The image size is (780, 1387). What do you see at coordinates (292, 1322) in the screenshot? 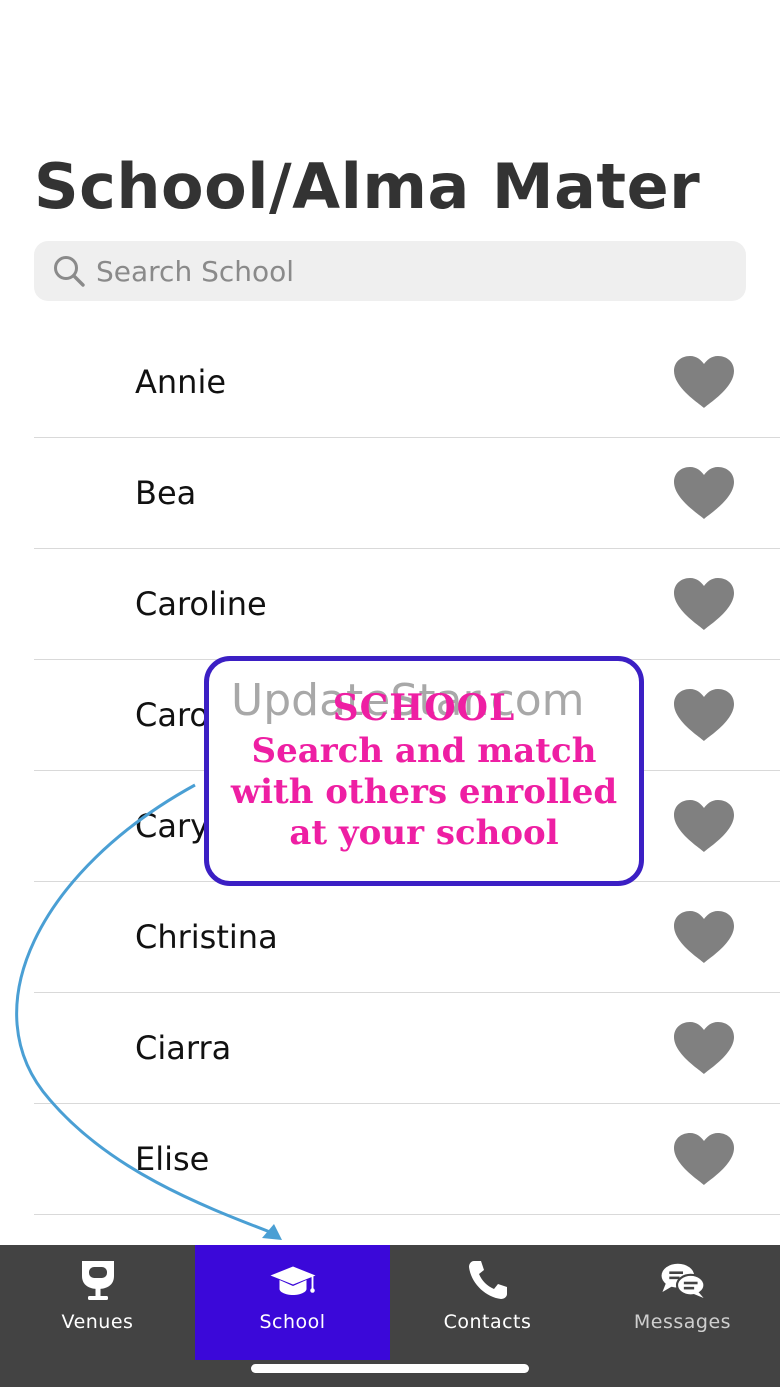
I see `tab-label: School` at bounding box center [292, 1322].